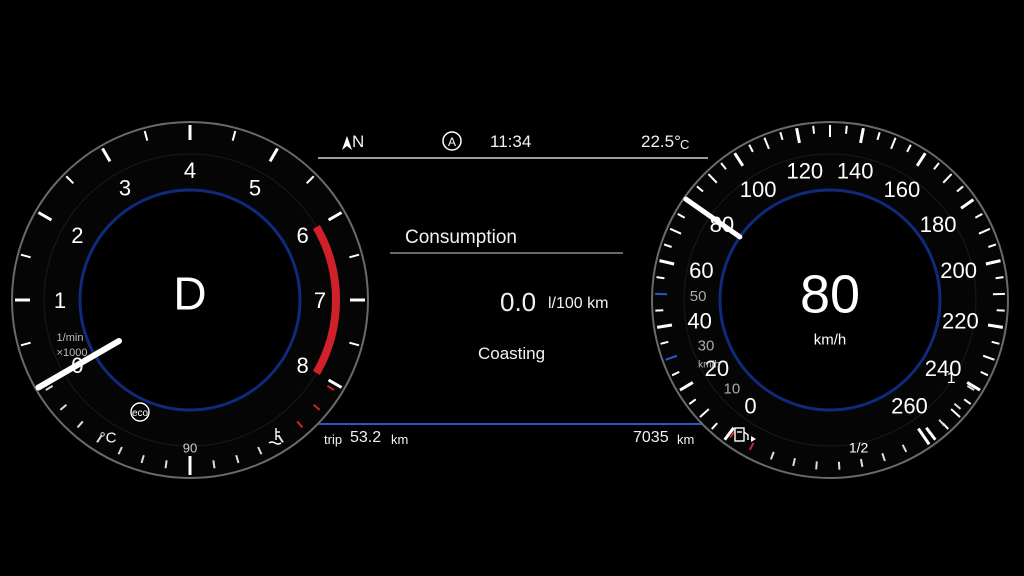 This screenshot has width=1024, height=576. I want to click on speed-label-180: 180, so click(938, 224).